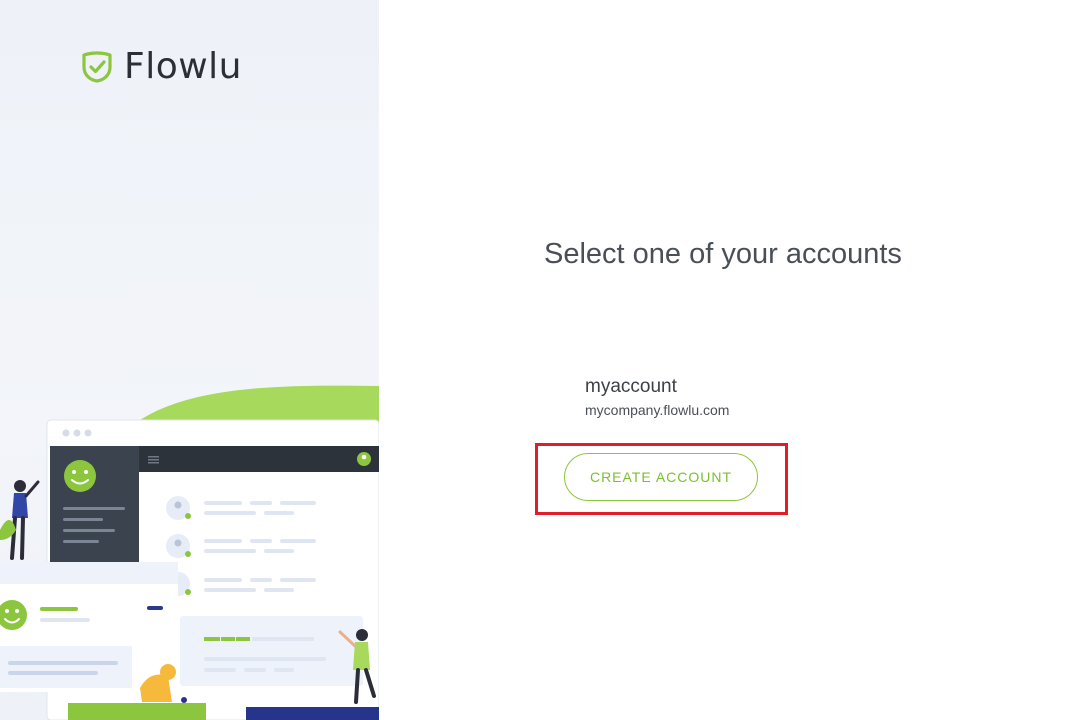 The height and width of the screenshot is (720, 1080). Describe the element at coordinates (715, 397) in the screenshot. I see `account-item-myaccount: myaccount mycompany.flowlu.com` at that location.